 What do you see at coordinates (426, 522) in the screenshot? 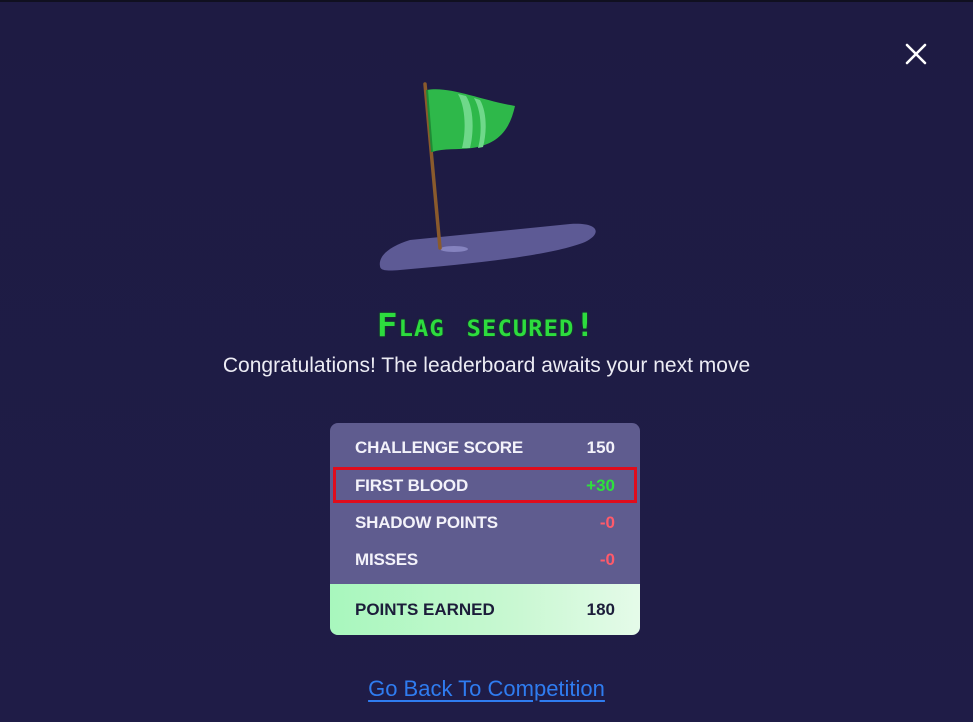
I see `row-label: SHADOW POINTS` at bounding box center [426, 522].